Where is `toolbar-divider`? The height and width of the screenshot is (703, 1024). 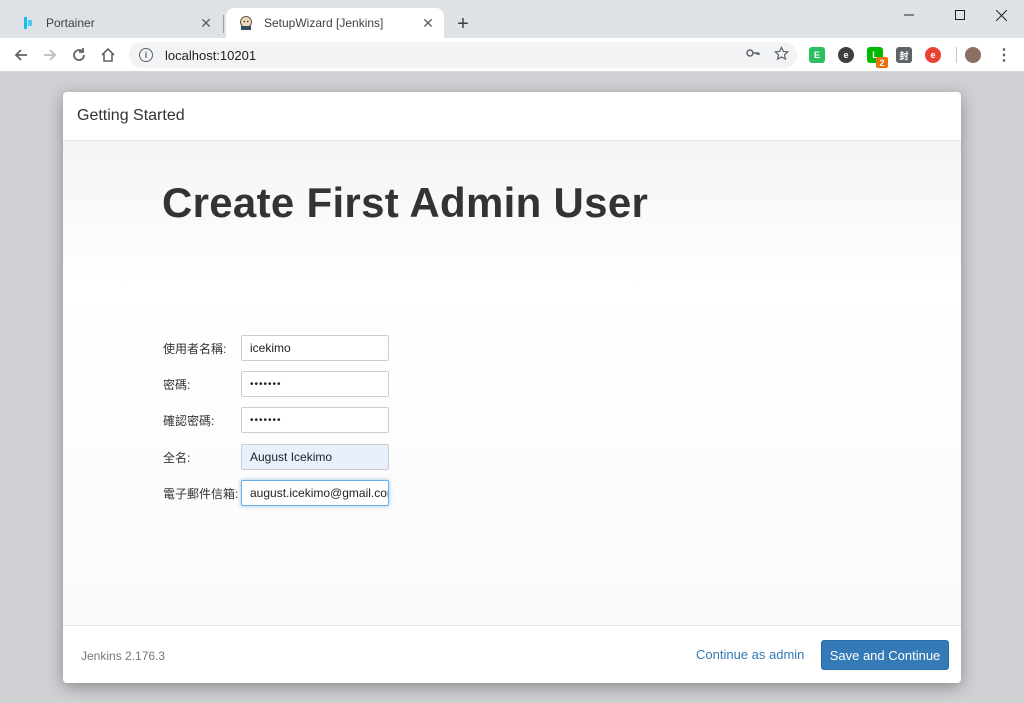
toolbar-divider is located at coordinates (956, 55).